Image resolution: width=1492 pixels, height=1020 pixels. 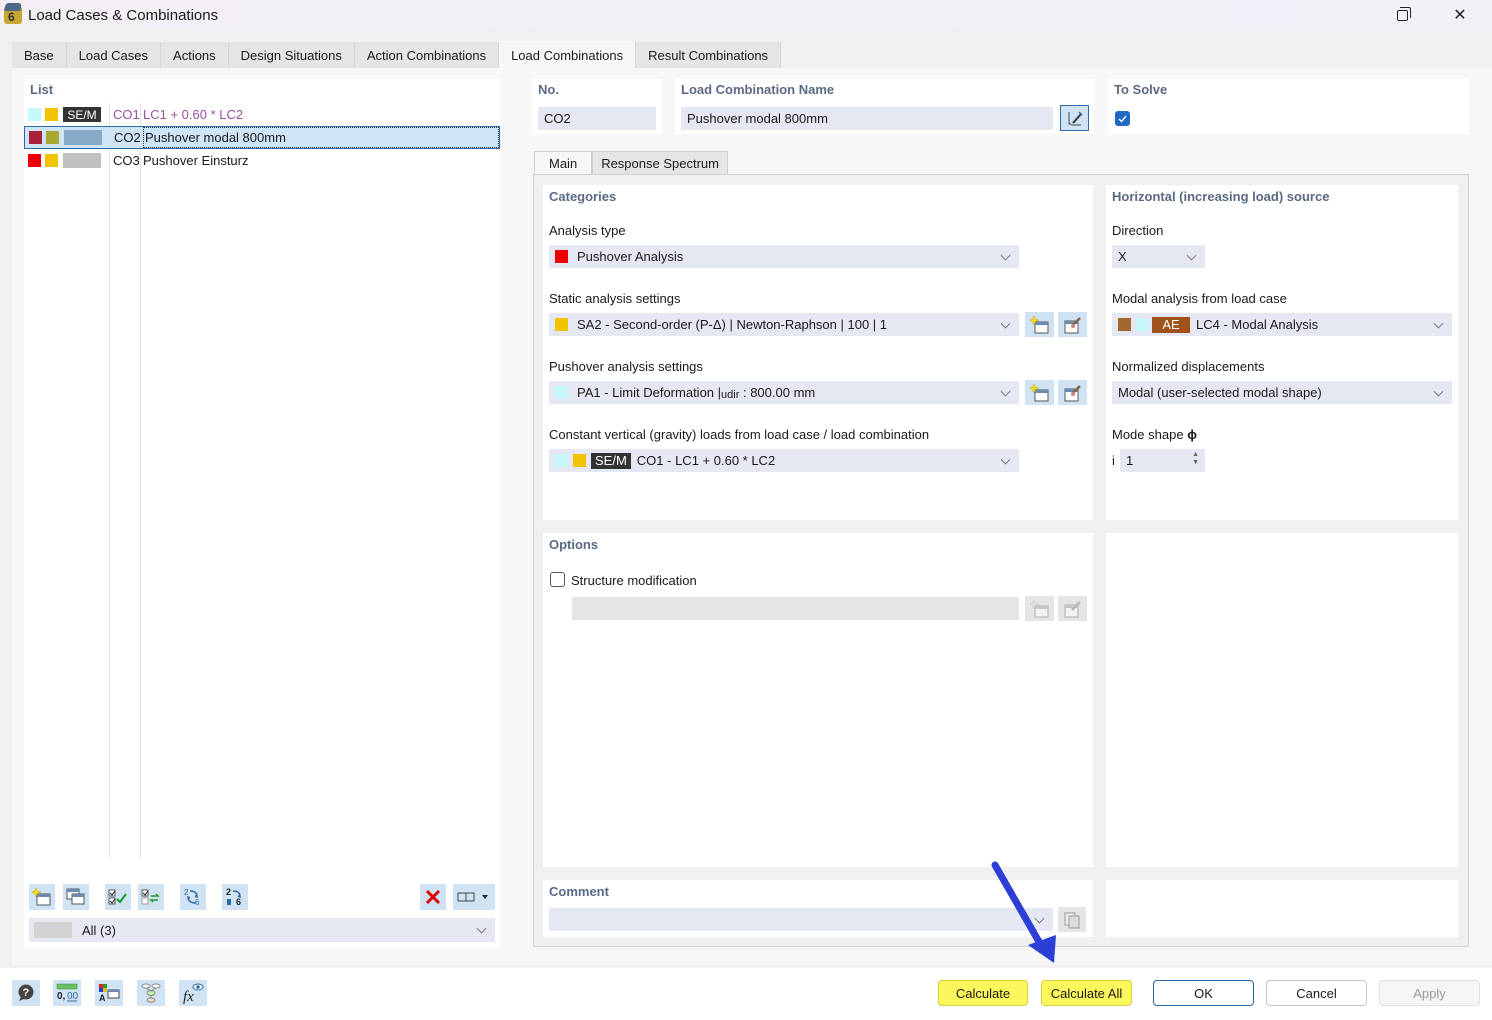 I want to click on to-solve-checkbox, so click(x=1122, y=118).